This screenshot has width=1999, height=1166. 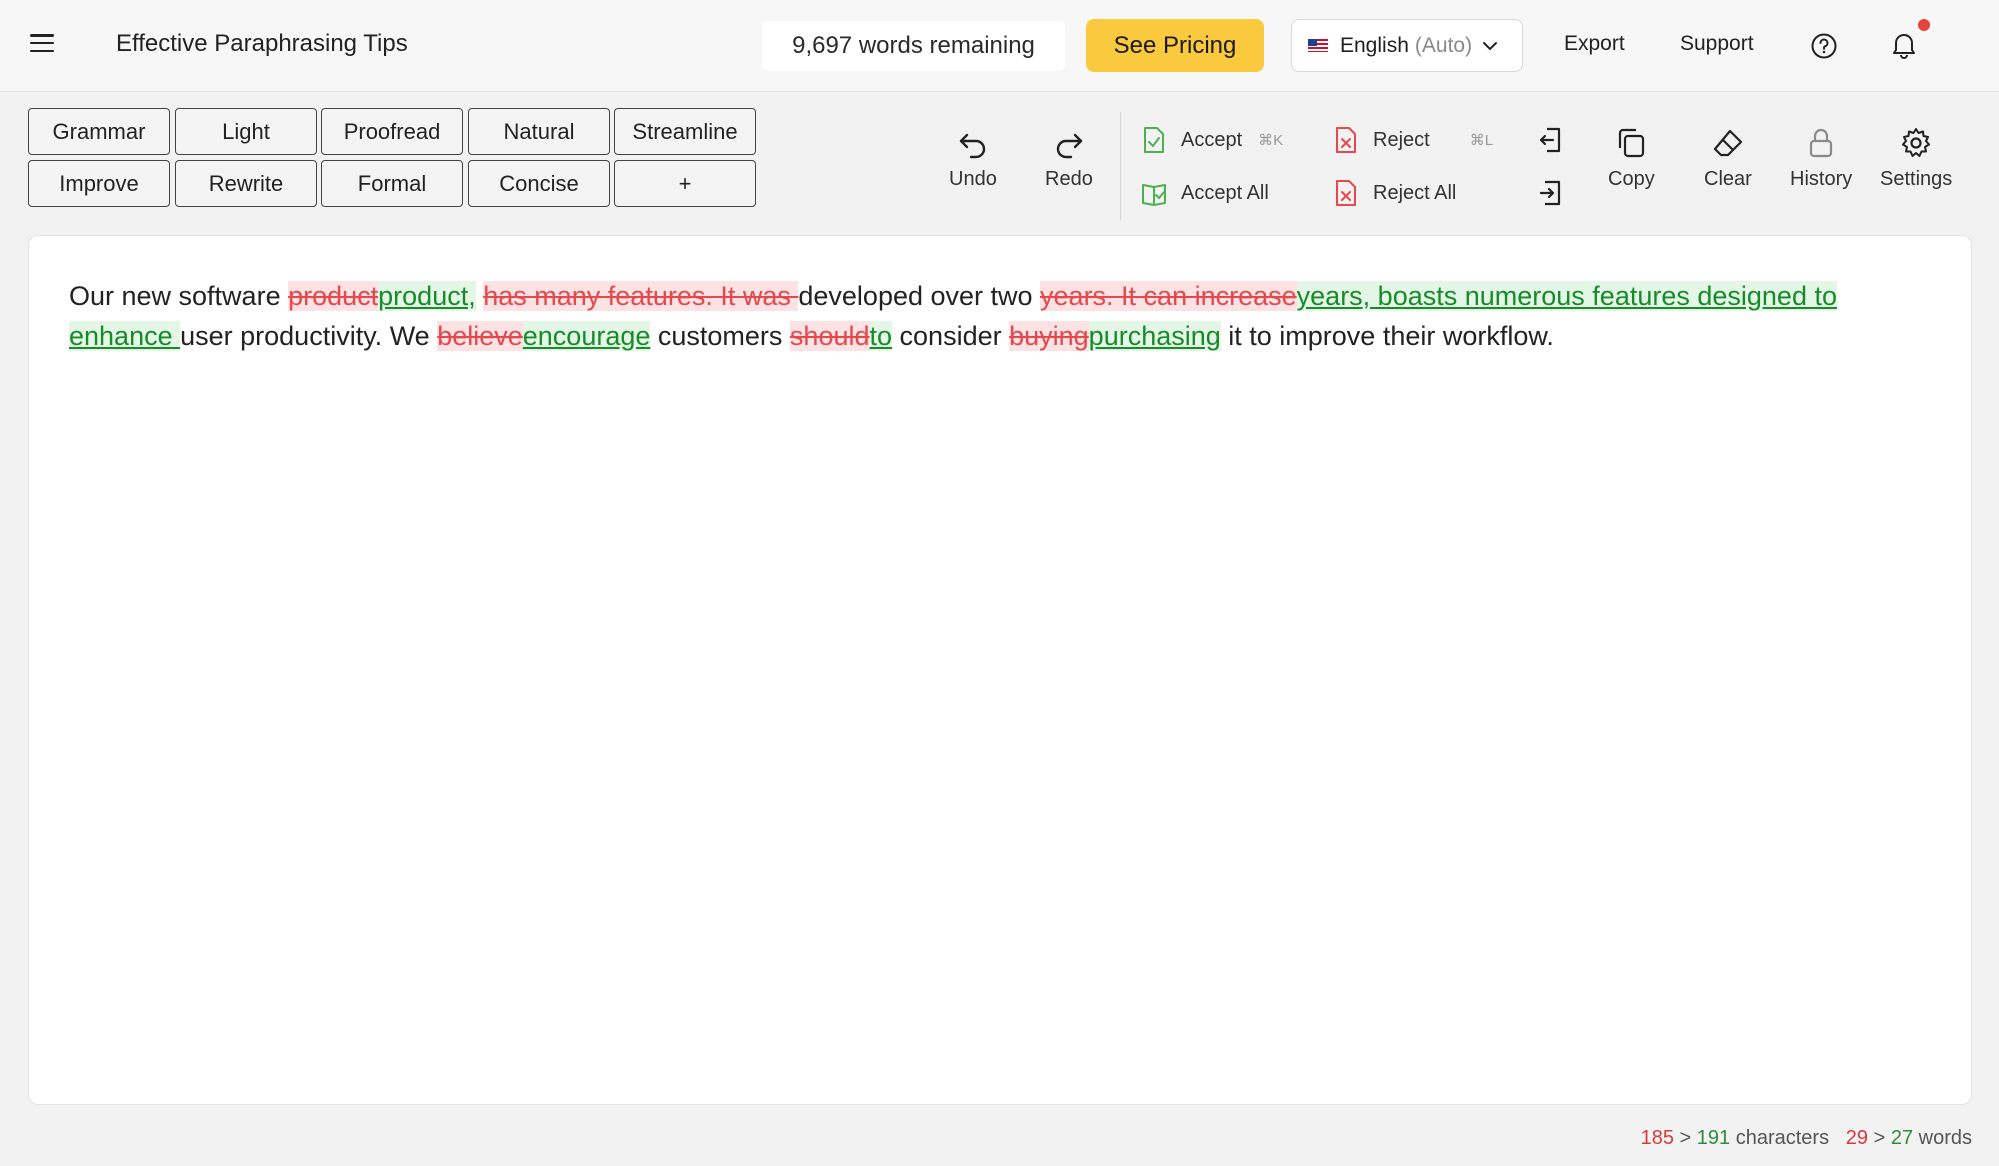 I want to click on check-document-icon, so click(x=1154, y=140).